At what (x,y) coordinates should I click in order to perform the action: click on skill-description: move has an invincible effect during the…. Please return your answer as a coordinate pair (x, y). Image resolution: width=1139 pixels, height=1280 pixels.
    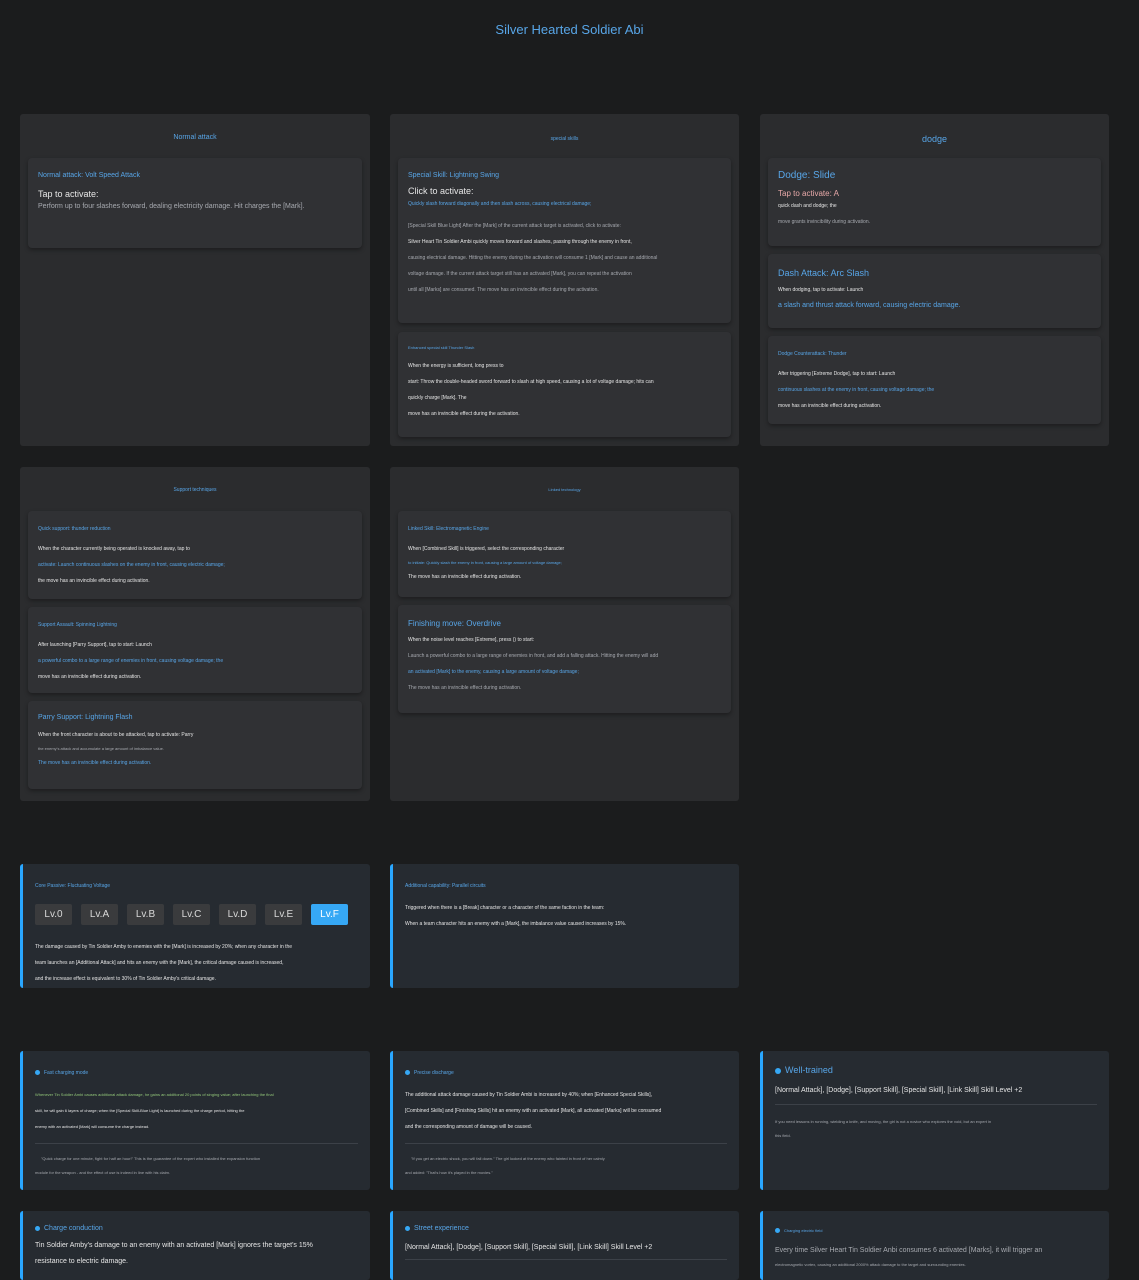
    Looking at the image, I should click on (464, 414).